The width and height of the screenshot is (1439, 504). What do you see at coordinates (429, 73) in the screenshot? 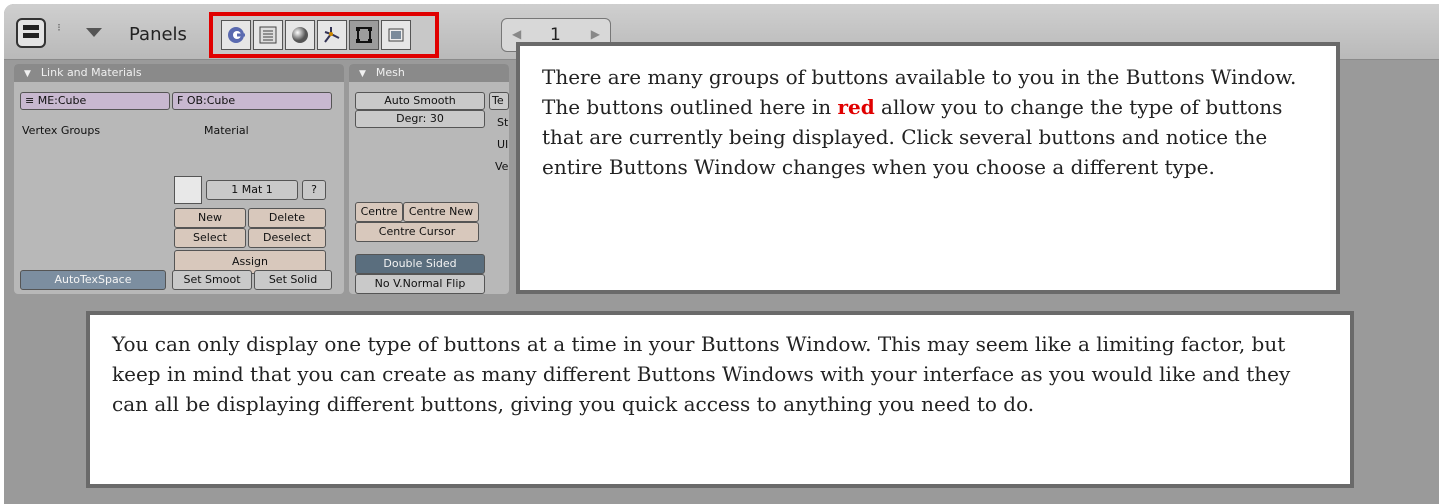
I see `panel-header: ▼ Mesh` at bounding box center [429, 73].